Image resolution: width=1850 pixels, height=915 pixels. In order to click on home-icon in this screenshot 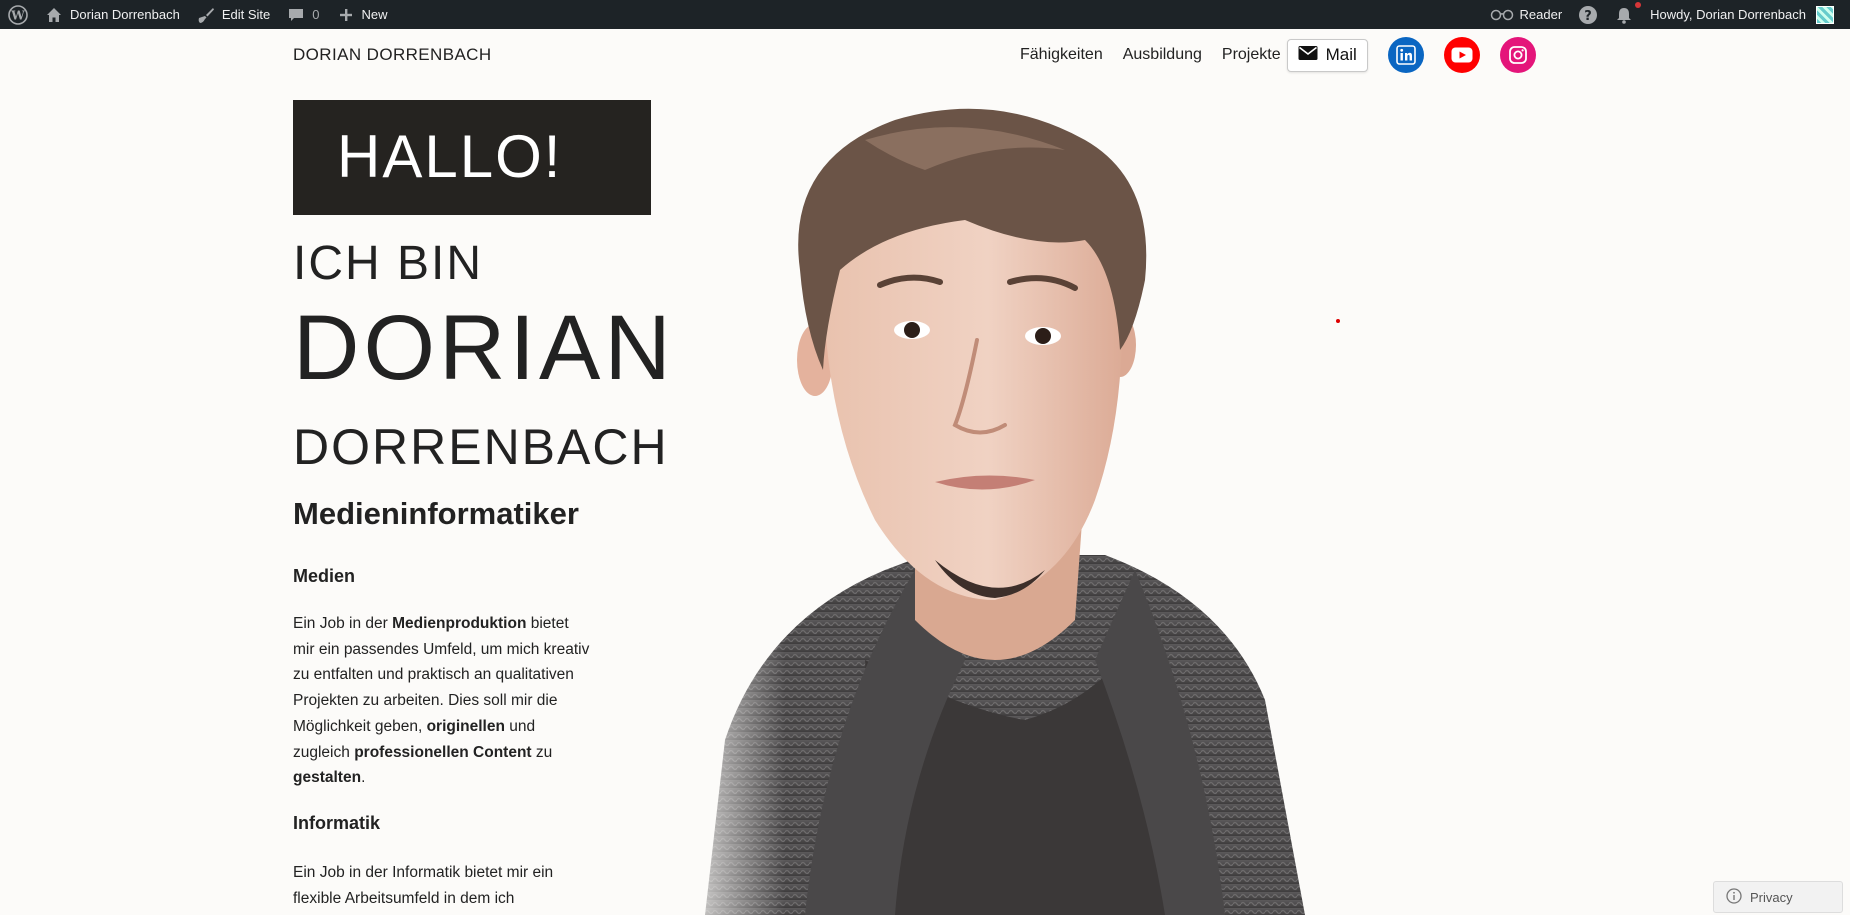, I will do `click(54, 15)`.